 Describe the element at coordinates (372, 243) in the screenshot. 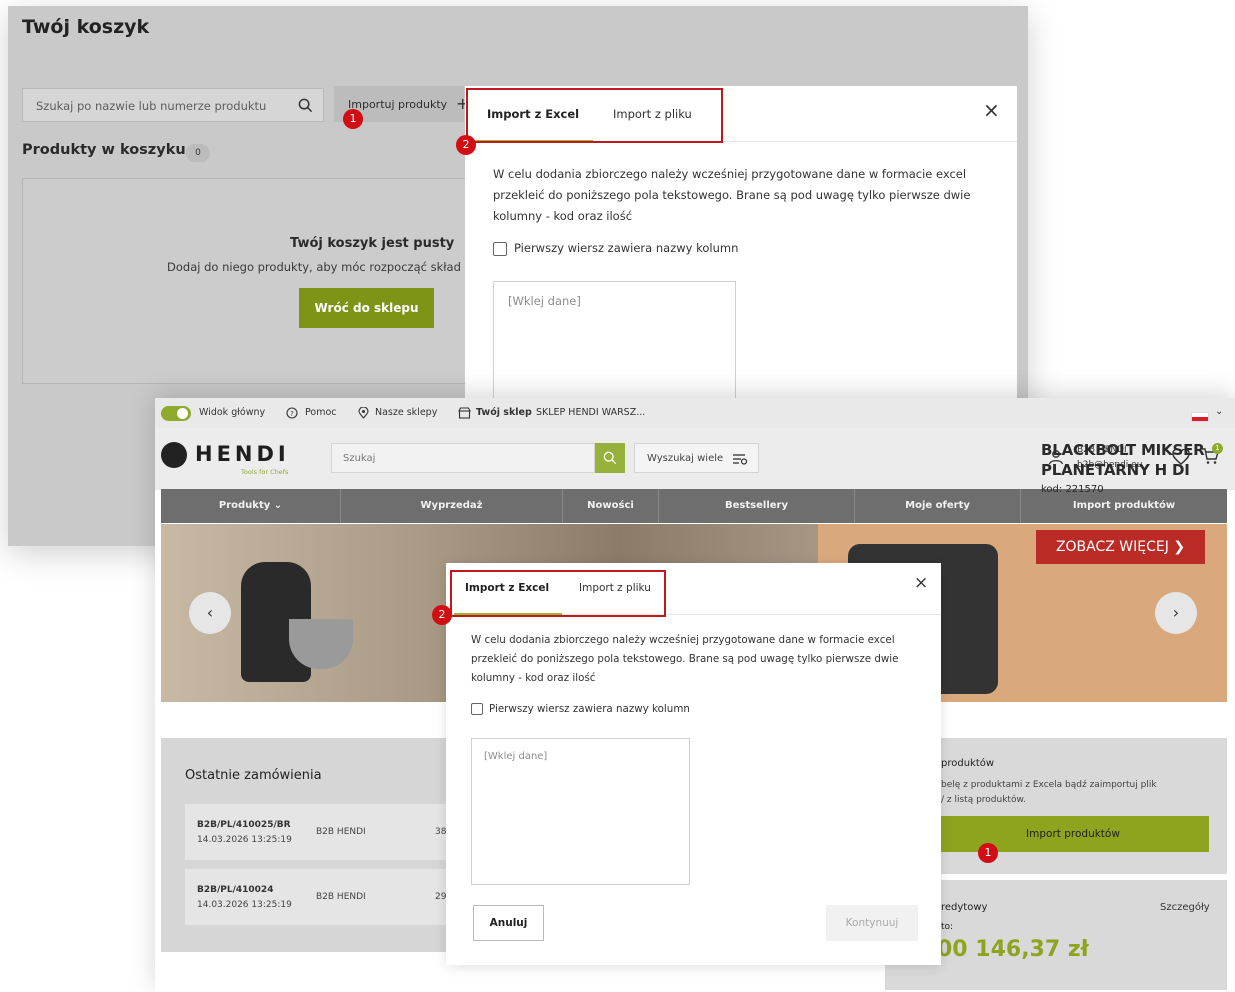

I see `empty-cart-title: Twój koszyk jest pusty` at that location.